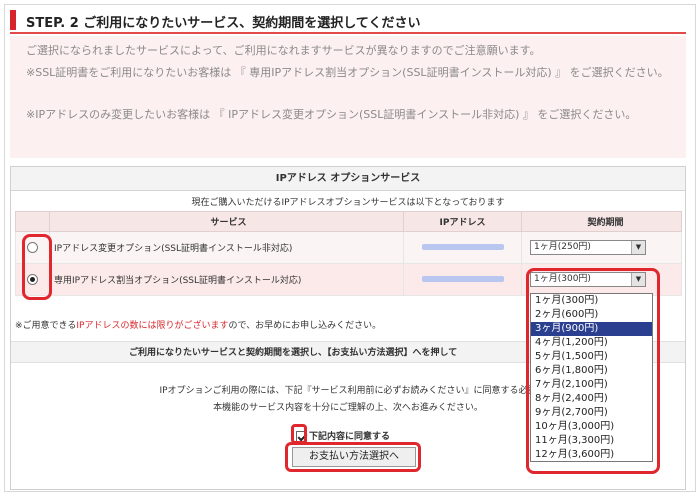  What do you see at coordinates (591, 455) in the screenshot?
I see `dropdown-option: 12ヶ月(3,600円)` at bounding box center [591, 455].